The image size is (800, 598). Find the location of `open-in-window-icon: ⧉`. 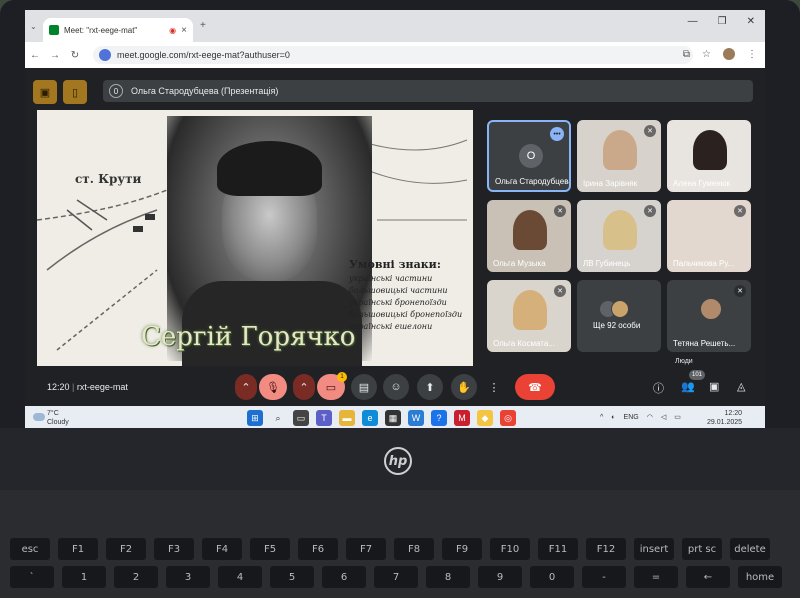

open-in-window-icon: ⧉ is located at coordinates (686, 54).